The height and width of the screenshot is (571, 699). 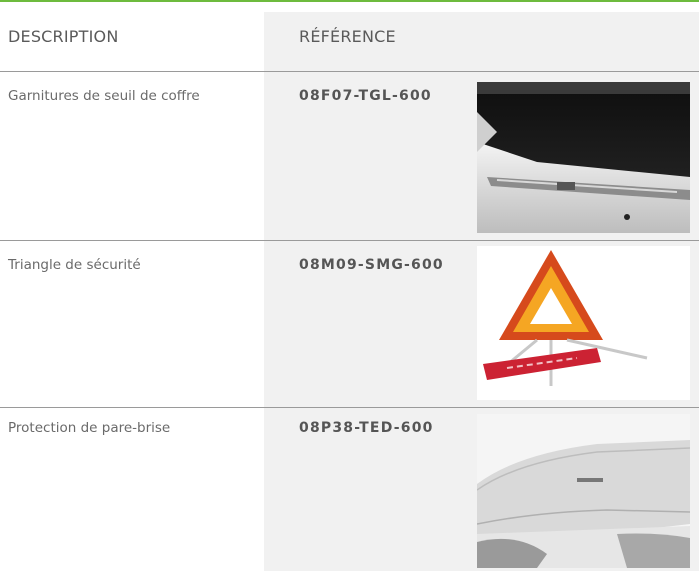 What do you see at coordinates (104, 96) in the screenshot?
I see `row-1-description: Garnitures de seuil de coffre` at bounding box center [104, 96].